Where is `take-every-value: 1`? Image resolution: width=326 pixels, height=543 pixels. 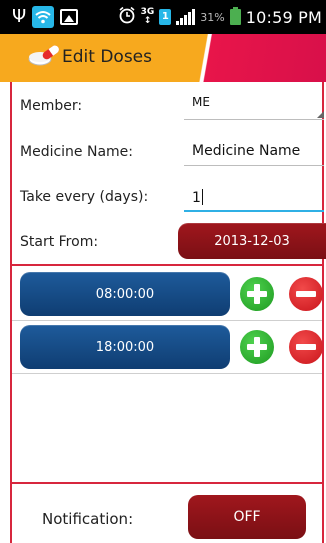 take-every-value: 1 is located at coordinates (196, 198).